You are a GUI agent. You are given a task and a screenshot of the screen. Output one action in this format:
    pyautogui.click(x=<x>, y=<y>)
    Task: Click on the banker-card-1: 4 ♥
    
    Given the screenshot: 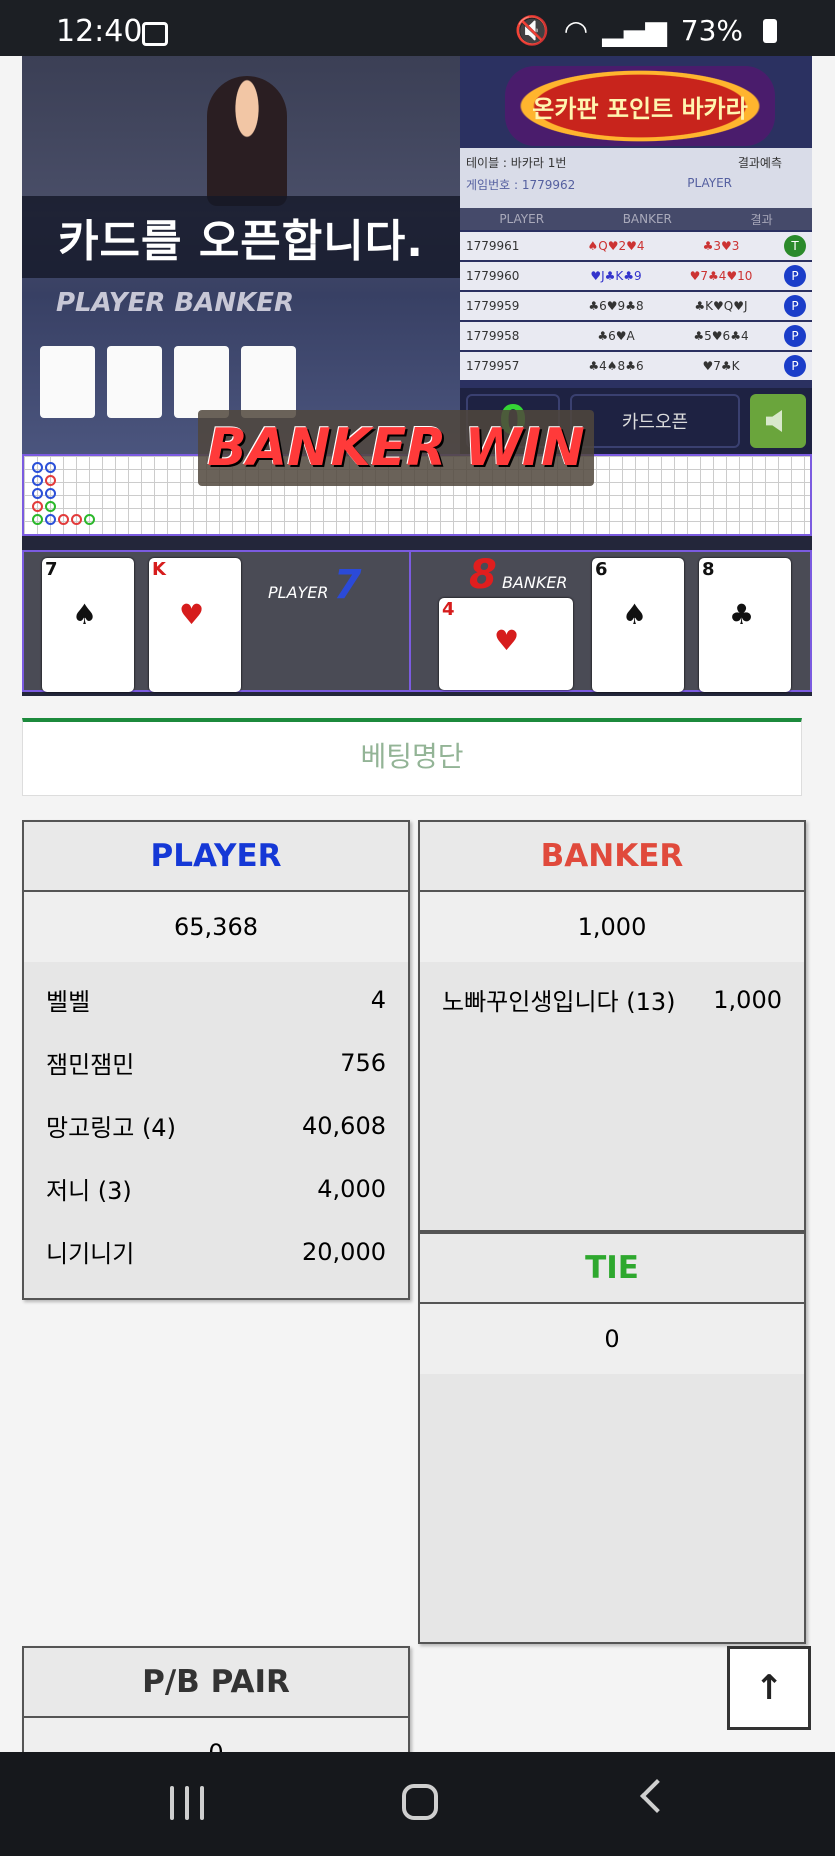 What is the action you would take?
    pyautogui.click(x=506, y=644)
    